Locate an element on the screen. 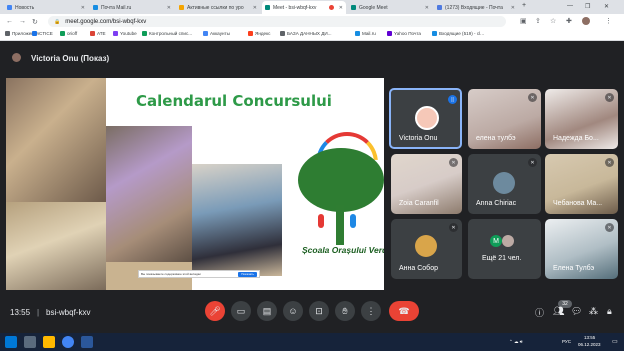  clock-time: 13:55 is located at coordinates (589, 337).